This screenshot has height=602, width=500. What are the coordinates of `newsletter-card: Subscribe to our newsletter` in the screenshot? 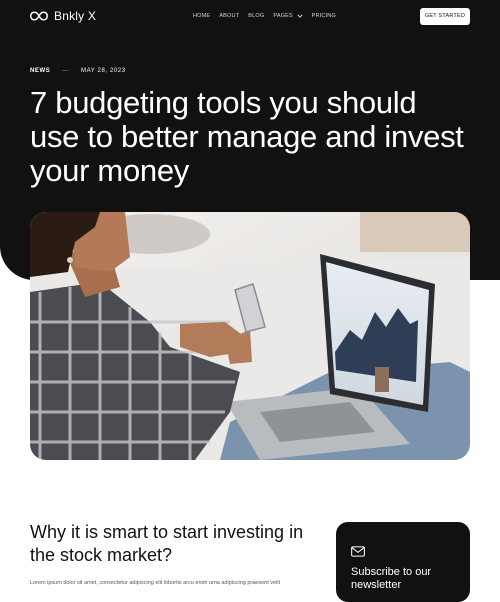 It's located at (403, 562).